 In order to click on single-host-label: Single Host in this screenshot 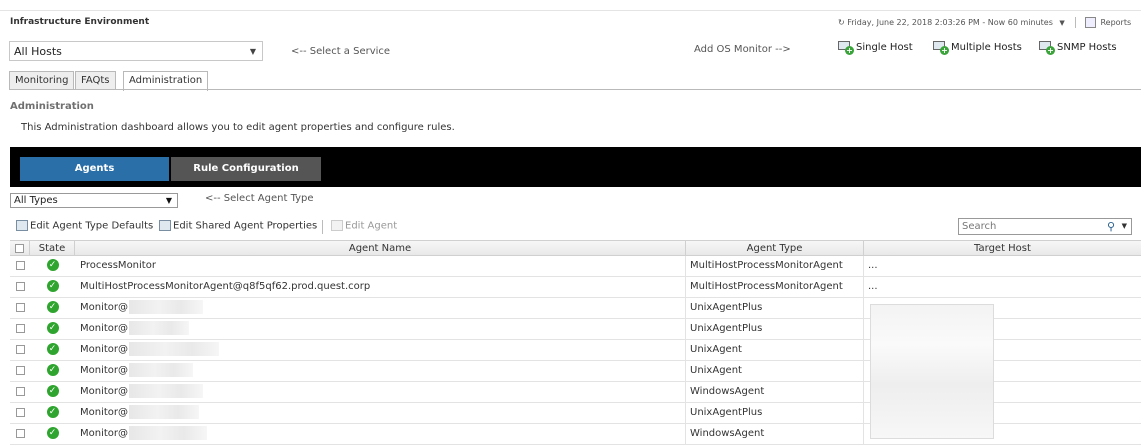, I will do `click(884, 47)`.